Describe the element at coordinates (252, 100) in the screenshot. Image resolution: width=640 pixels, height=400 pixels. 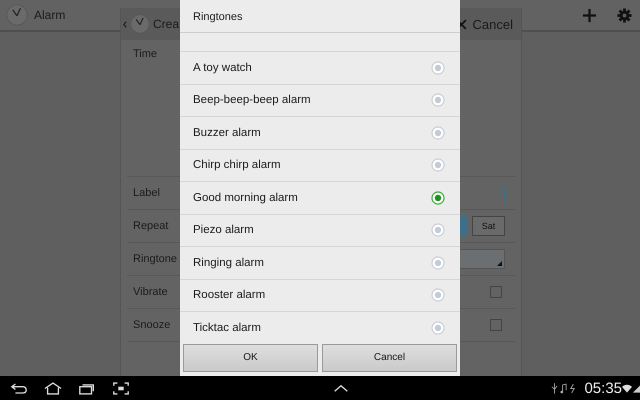
I see `ringtone-name: Beep-beep-beep alarm` at that location.